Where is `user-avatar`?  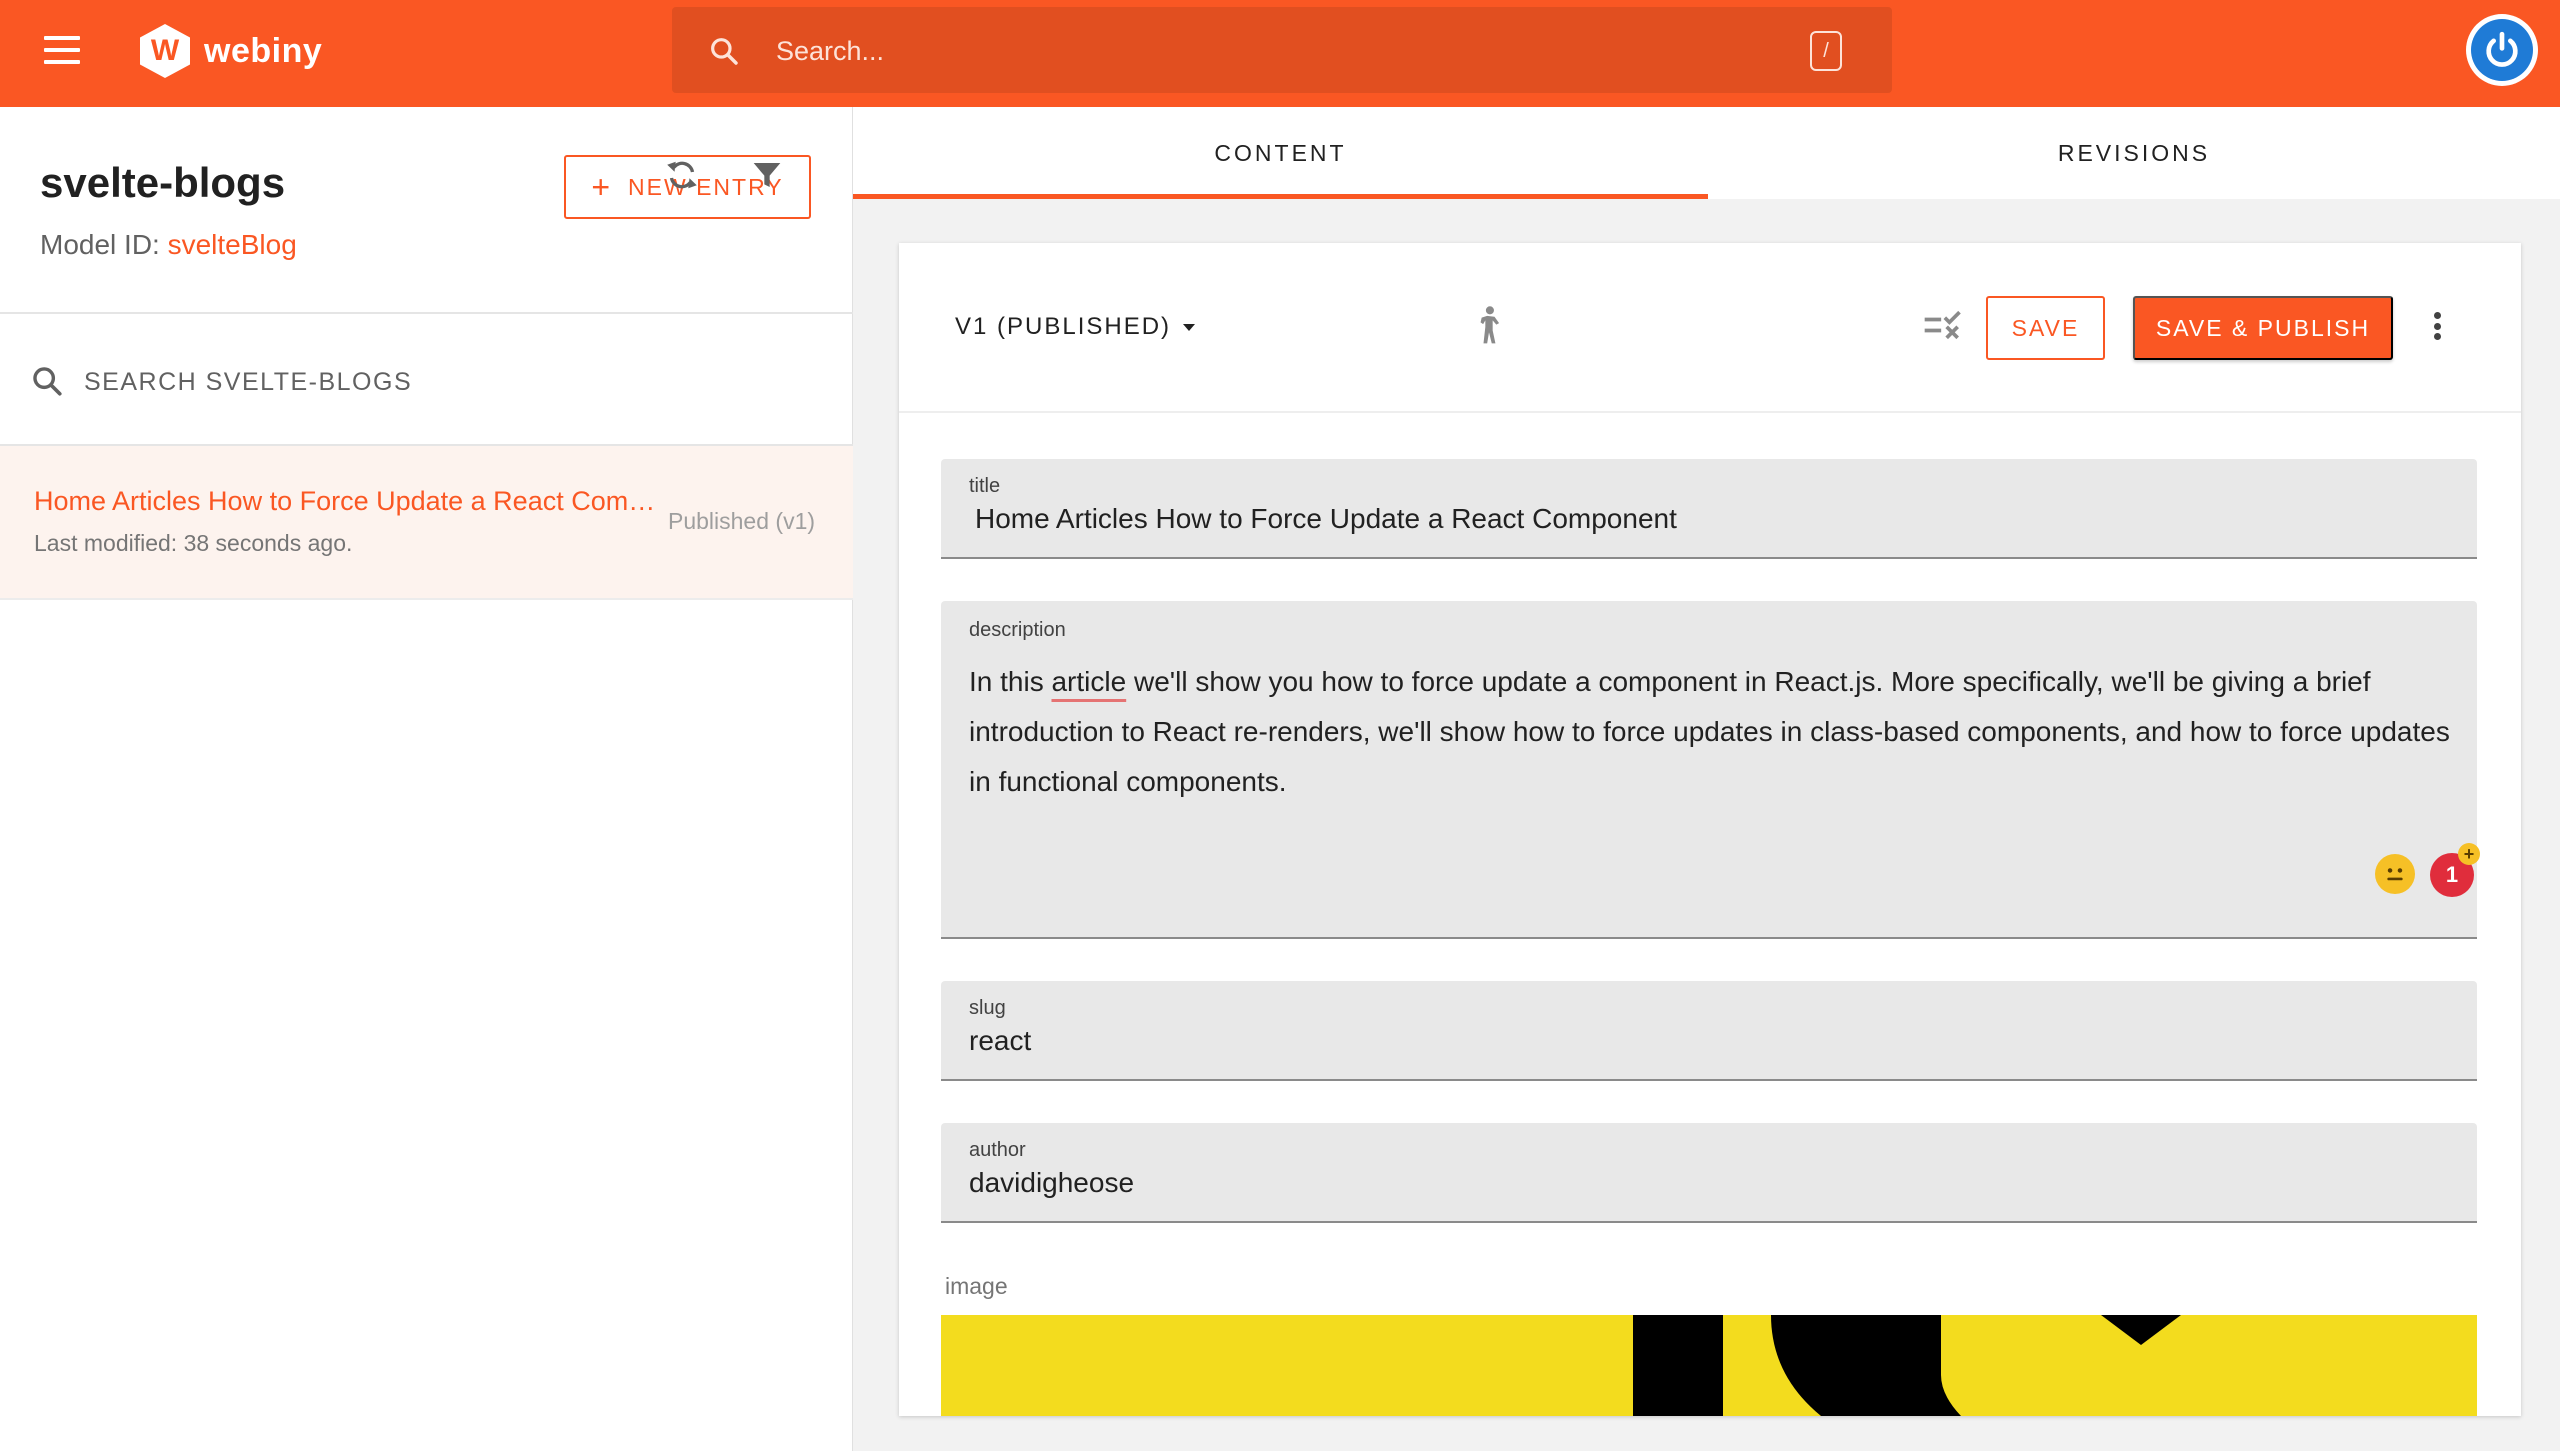 user-avatar is located at coordinates (2502, 50).